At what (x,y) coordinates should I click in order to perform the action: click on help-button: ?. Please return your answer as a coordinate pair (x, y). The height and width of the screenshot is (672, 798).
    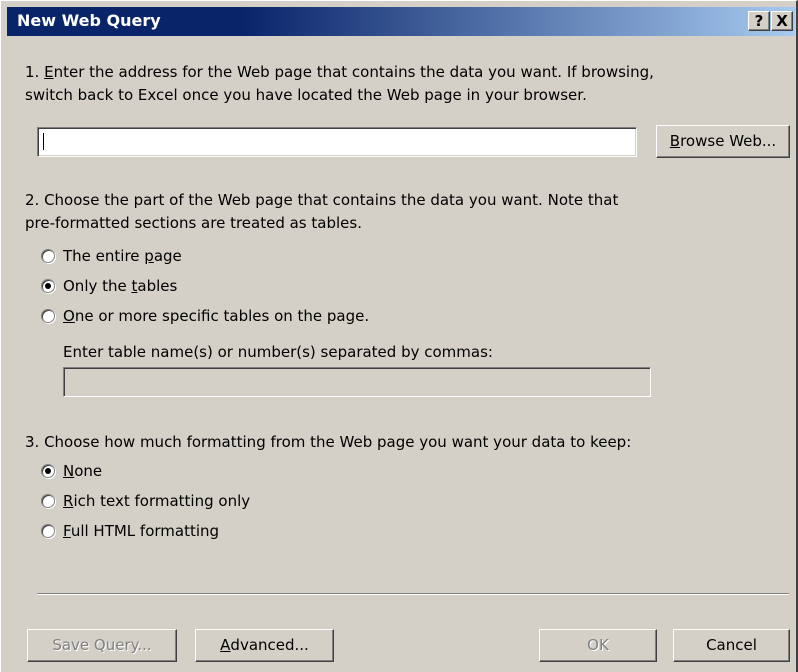
    Looking at the image, I should click on (759, 21).